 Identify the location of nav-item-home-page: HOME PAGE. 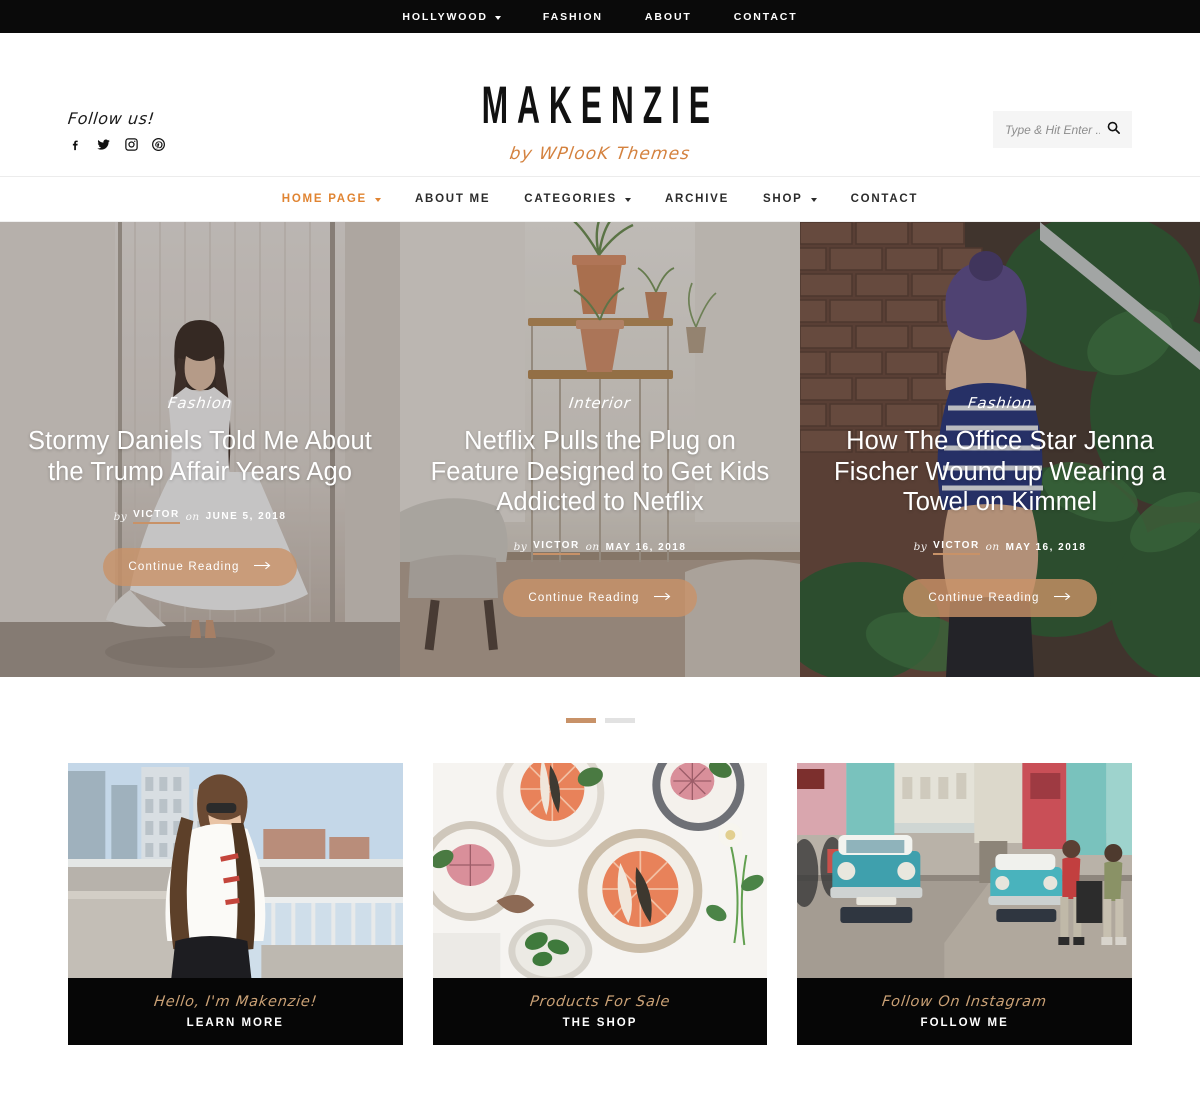
(331, 199).